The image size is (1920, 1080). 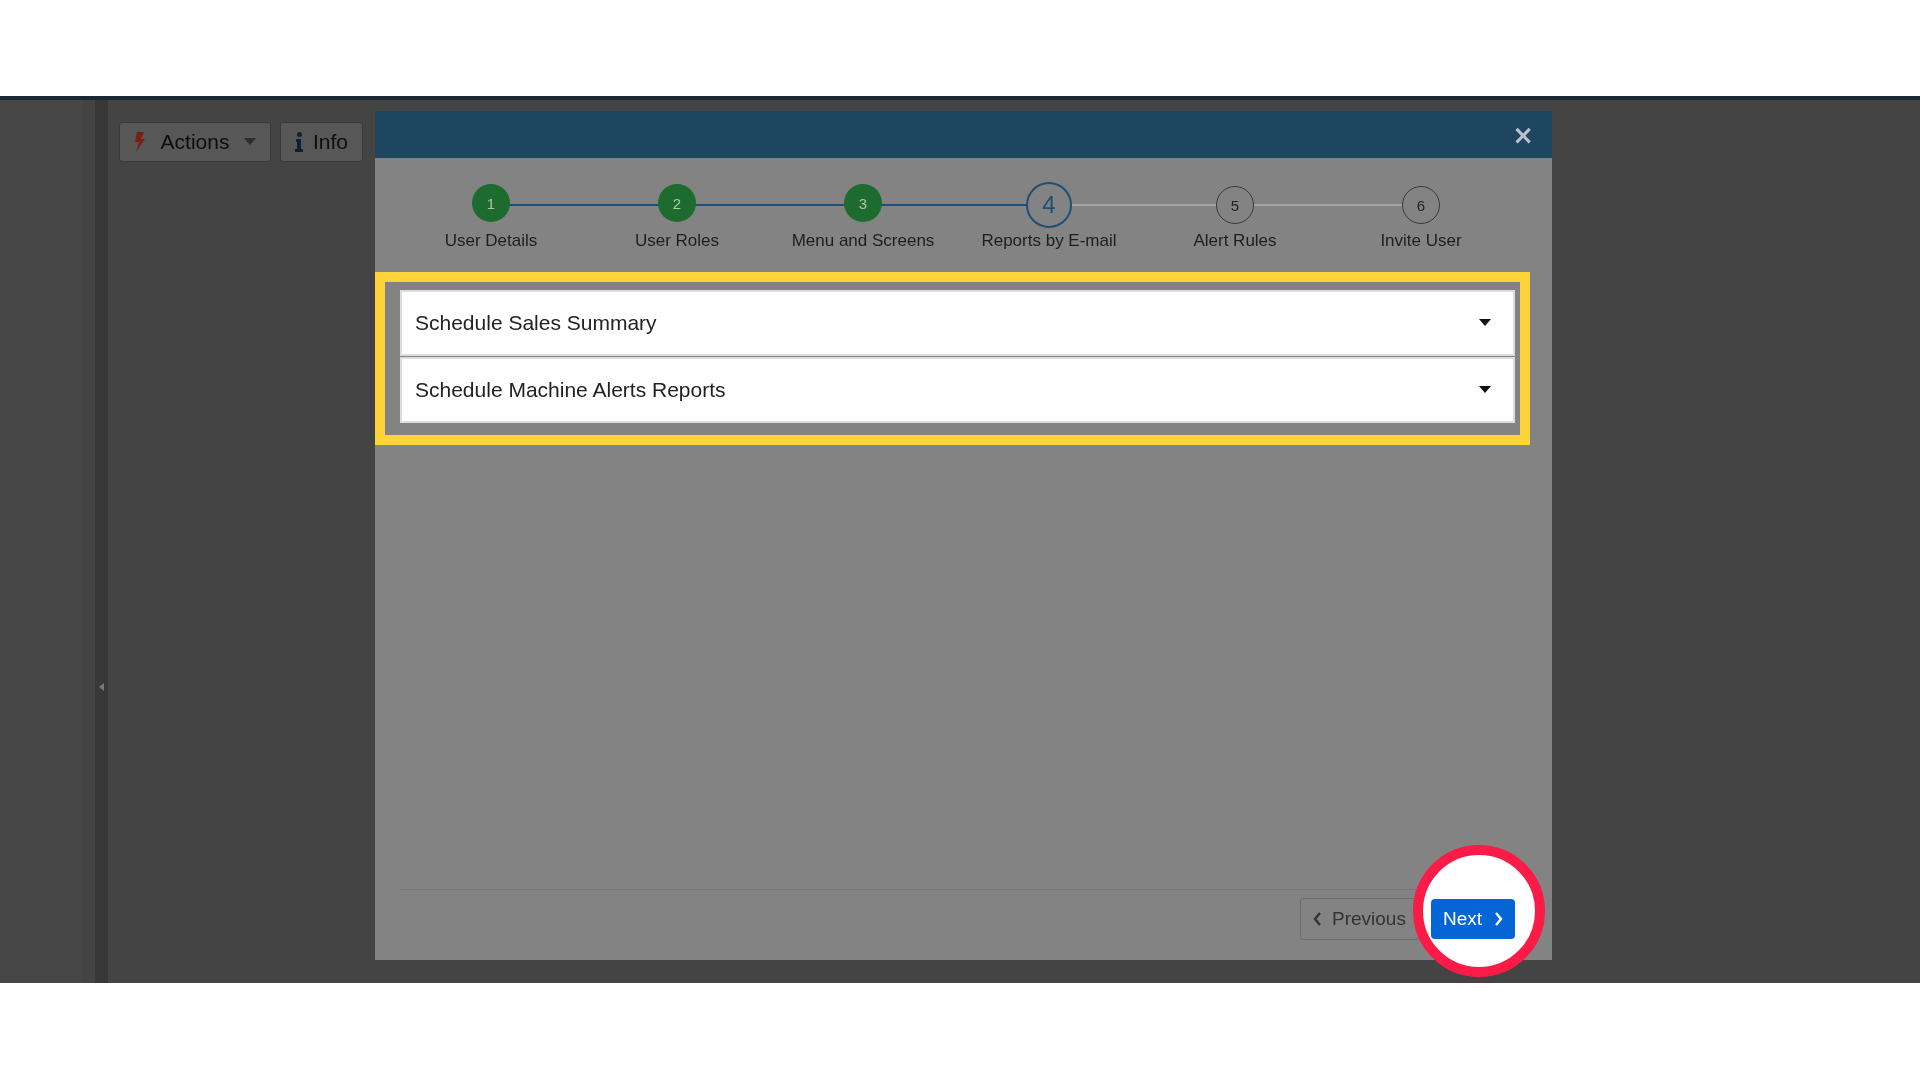 What do you see at coordinates (322, 142) in the screenshot?
I see `info-button: Info` at bounding box center [322, 142].